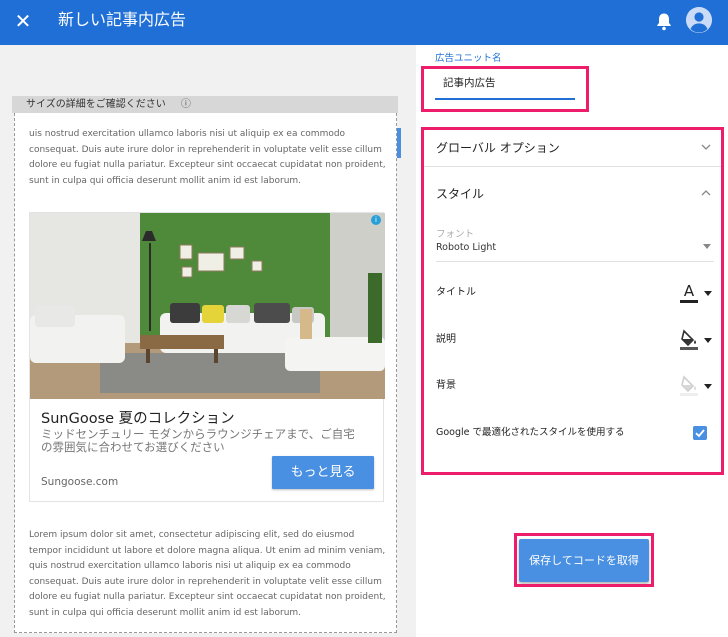  I want to click on ad-cta-button: もっと見る, so click(323, 472).